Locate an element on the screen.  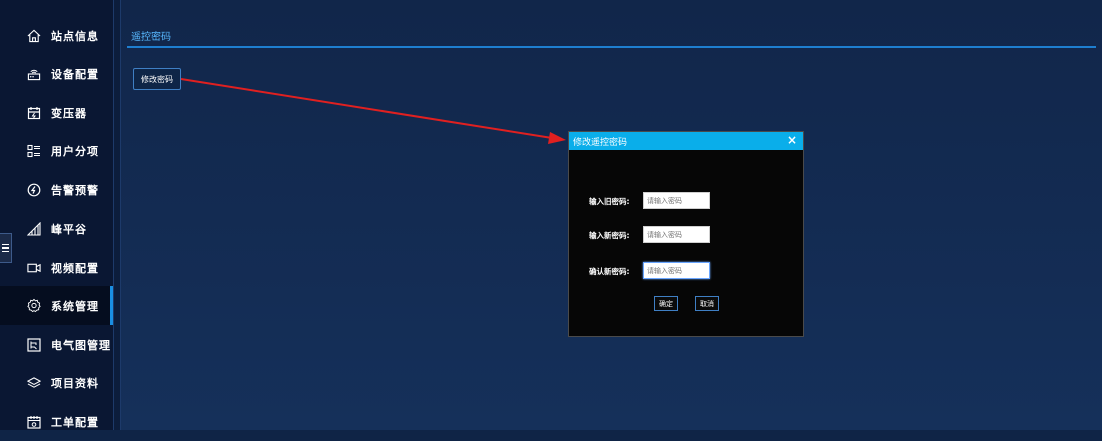
confirm-password-label: 确认新密码: is located at coordinates (609, 271).